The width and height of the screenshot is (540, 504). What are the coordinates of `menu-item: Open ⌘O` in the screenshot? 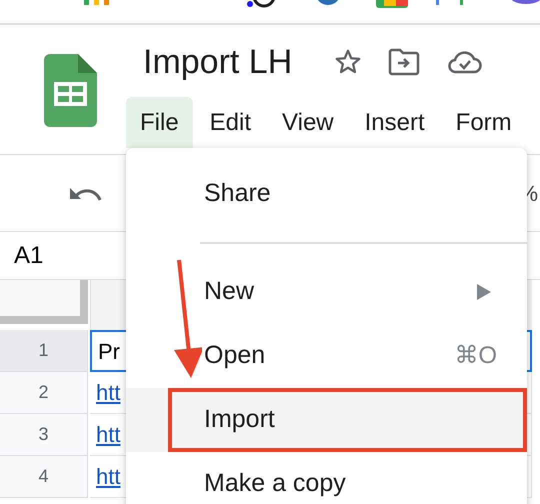 It's located at (326, 356).